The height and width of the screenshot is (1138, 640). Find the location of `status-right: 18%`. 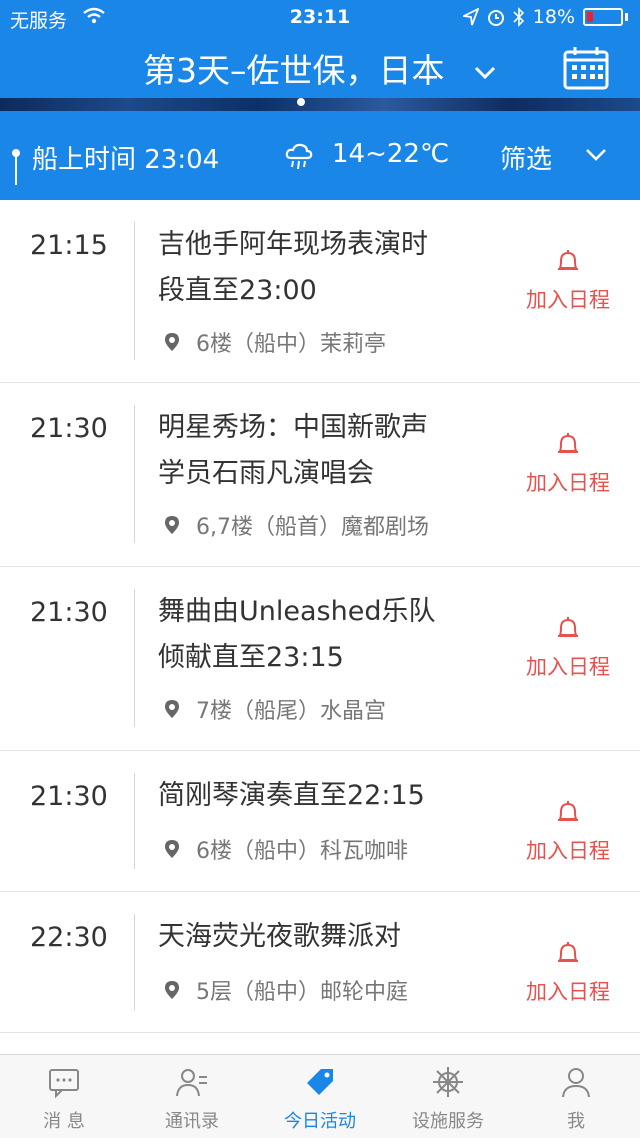

status-right: 18% is located at coordinates (545, 17).